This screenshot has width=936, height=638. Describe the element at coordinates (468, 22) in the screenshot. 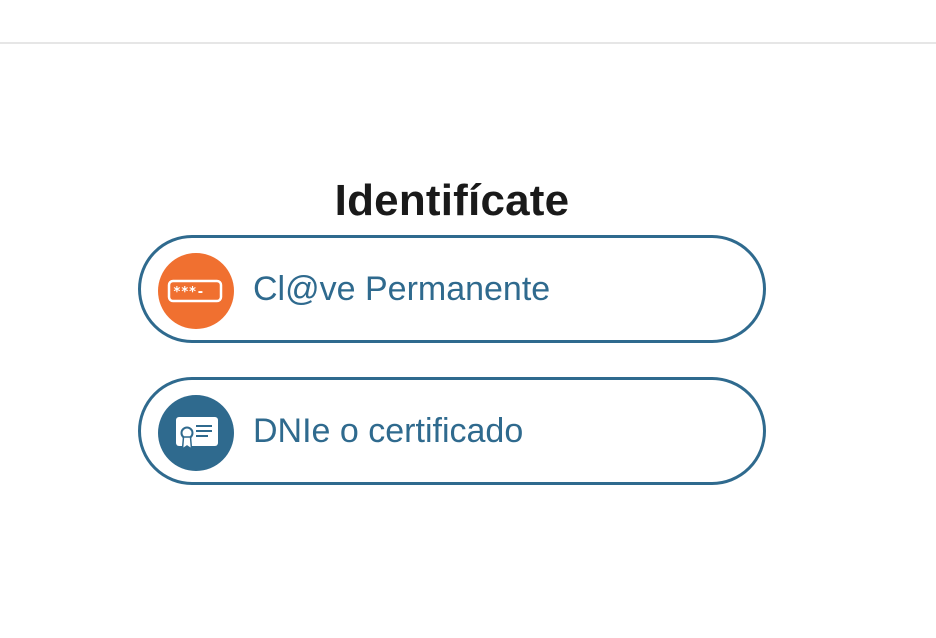

I see `top-header-bar` at that location.